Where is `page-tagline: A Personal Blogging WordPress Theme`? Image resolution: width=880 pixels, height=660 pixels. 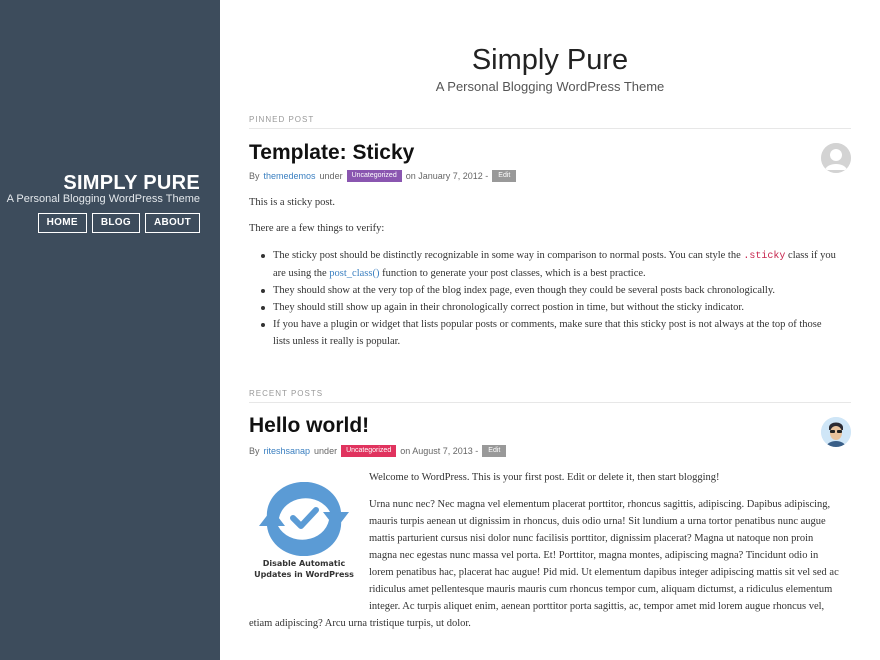 page-tagline: A Personal Blogging WordPress Theme is located at coordinates (550, 86).